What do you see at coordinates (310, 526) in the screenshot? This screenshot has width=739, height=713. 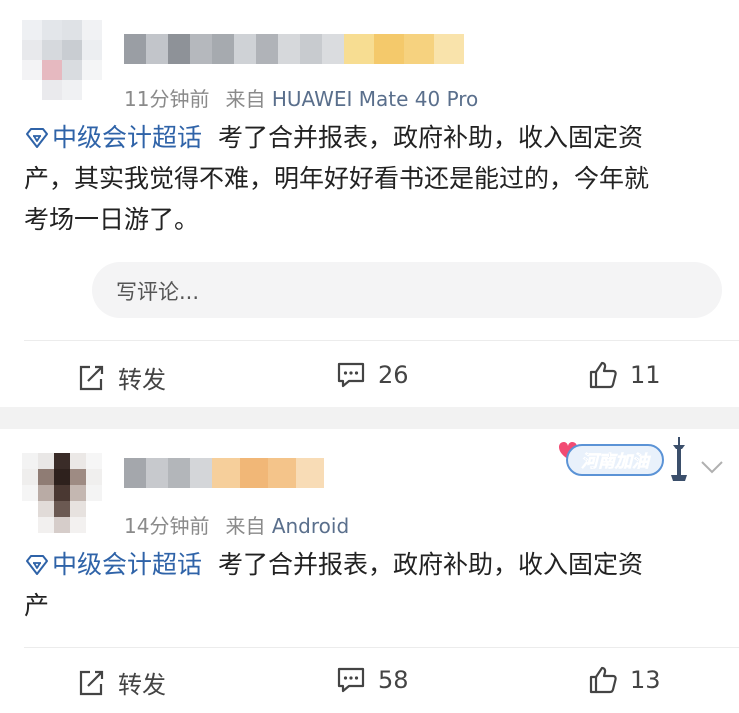 I see `post-source: Android` at bounding box center [310, 526].